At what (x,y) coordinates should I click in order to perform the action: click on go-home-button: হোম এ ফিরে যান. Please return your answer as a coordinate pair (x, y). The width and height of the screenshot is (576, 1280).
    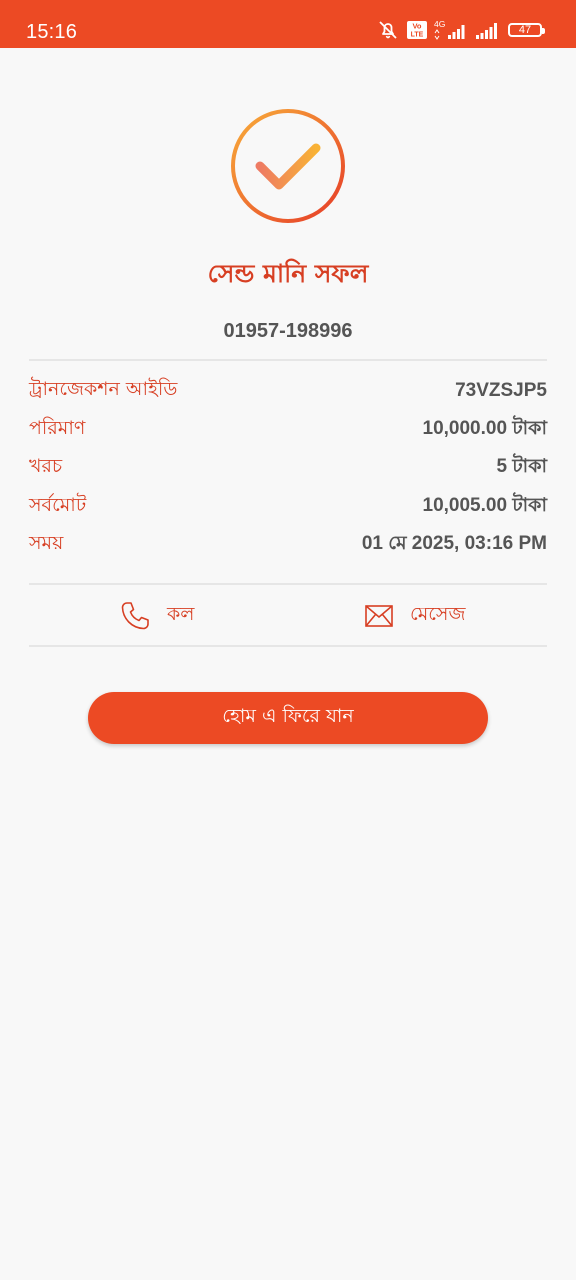
    Looking at the image, I should click on (288, 718).